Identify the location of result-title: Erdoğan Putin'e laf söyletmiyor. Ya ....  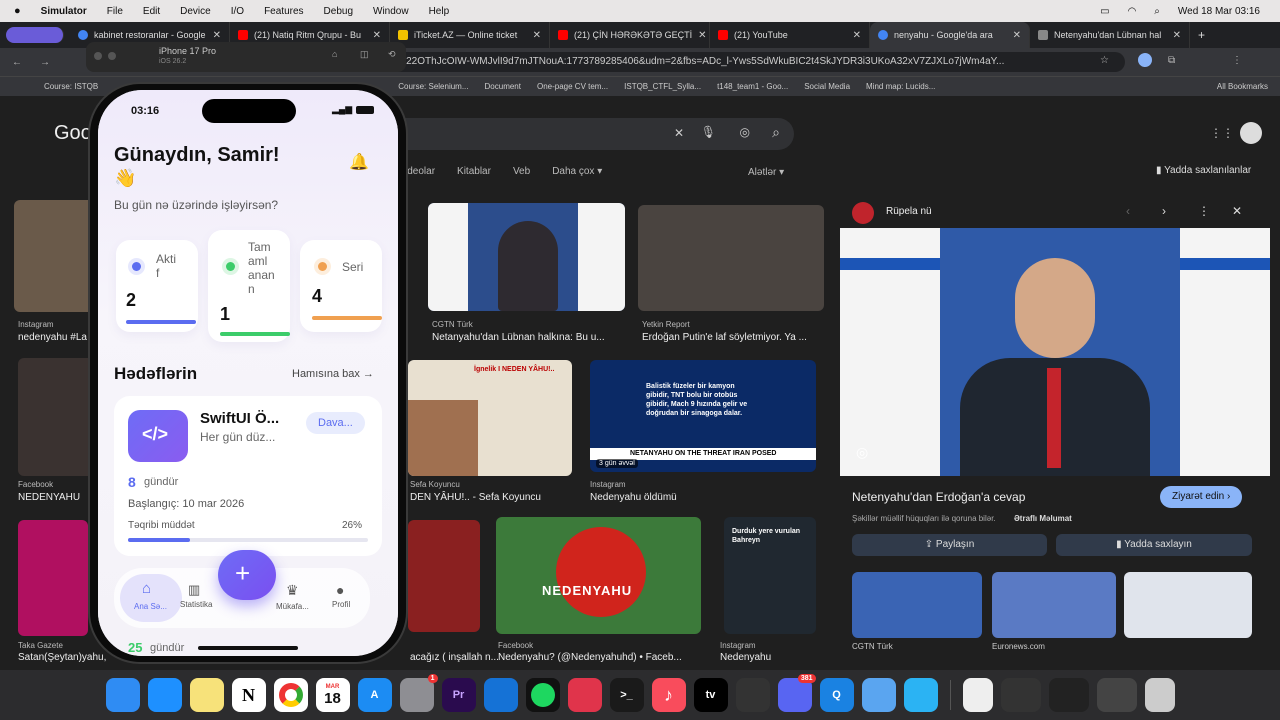
(724, 337).